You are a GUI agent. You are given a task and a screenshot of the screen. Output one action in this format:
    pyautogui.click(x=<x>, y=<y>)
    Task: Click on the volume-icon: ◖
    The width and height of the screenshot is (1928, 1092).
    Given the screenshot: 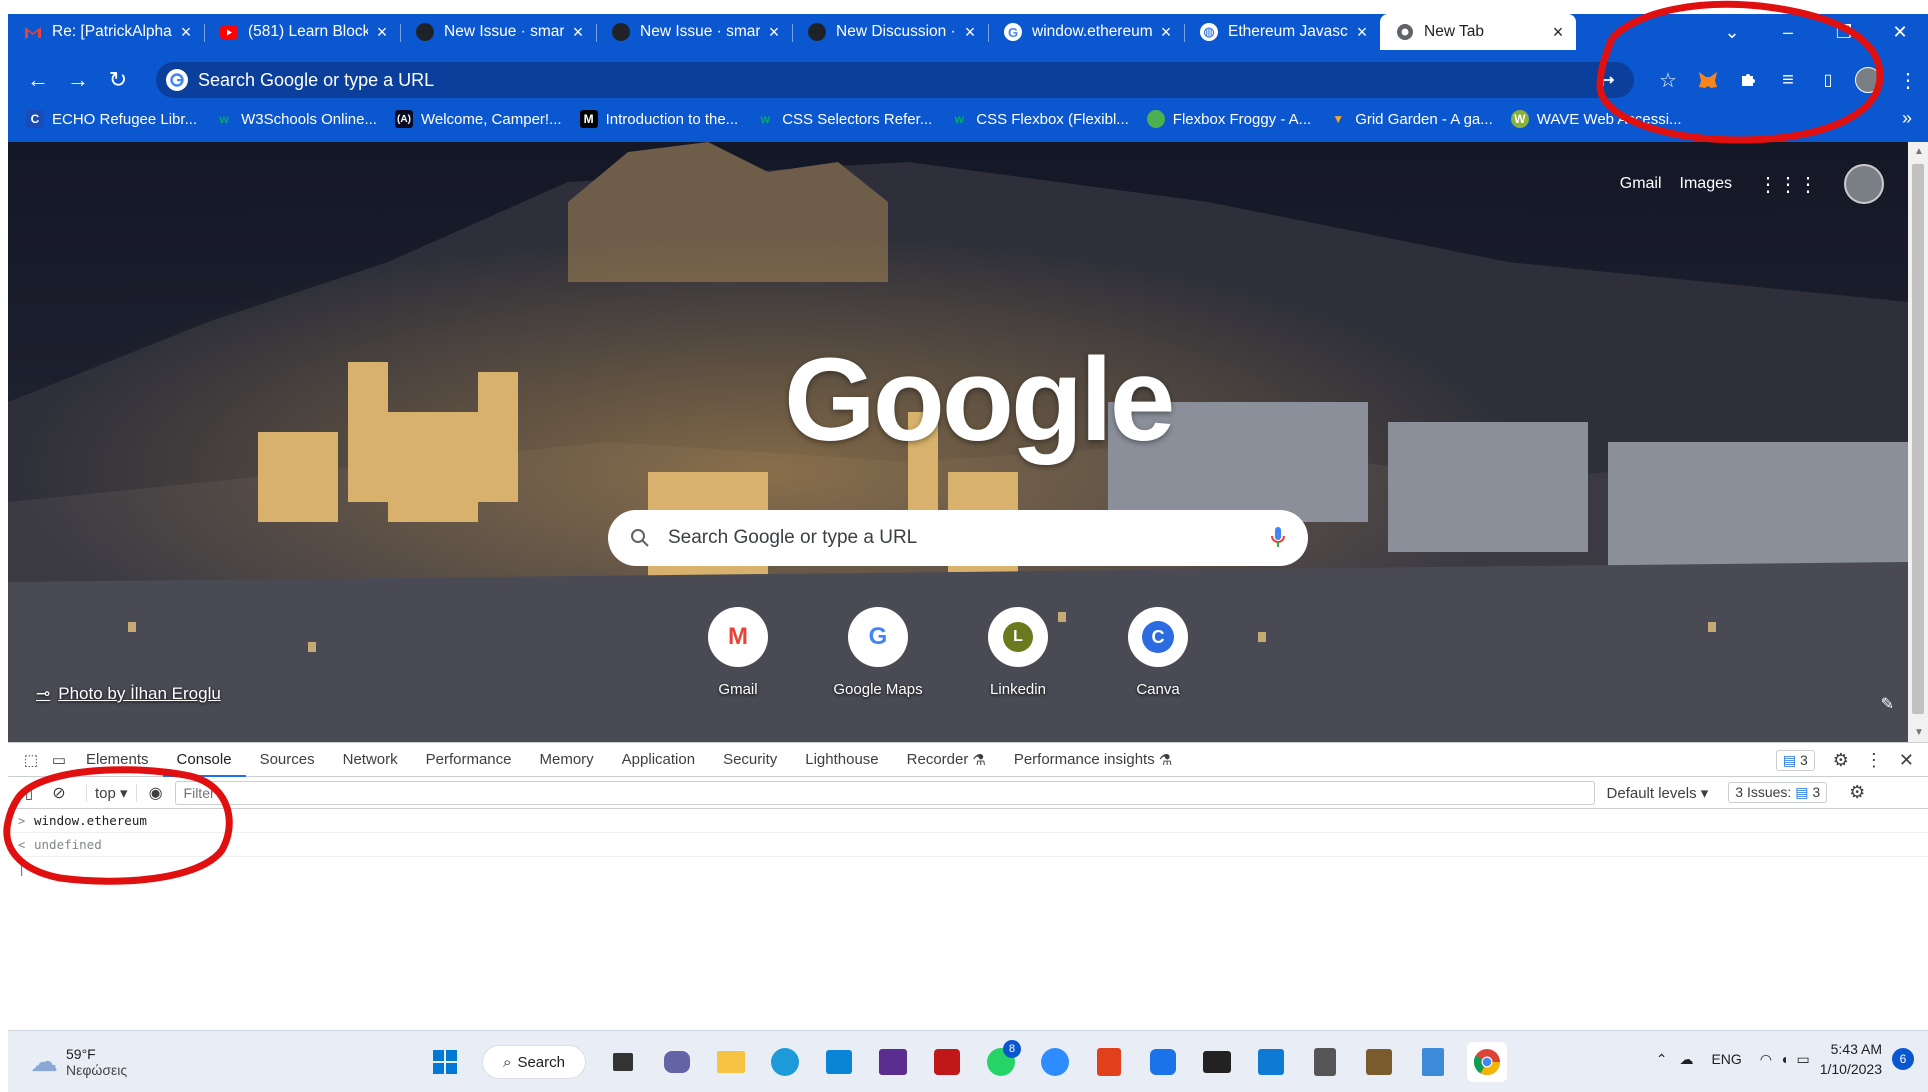 What is the action you would take?
    pyautogui.click(x=1784, y=1059)
    